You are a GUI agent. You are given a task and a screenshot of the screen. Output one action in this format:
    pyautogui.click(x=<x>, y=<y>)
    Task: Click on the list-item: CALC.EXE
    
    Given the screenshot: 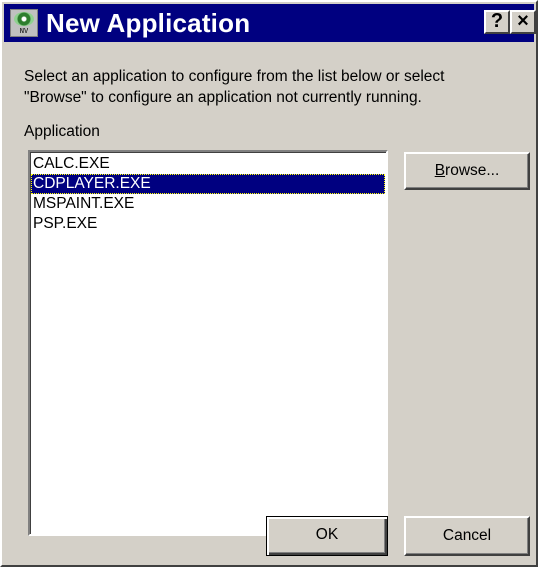 What is the action you would take?
    pyautogui.click(x=208, y=164)
    